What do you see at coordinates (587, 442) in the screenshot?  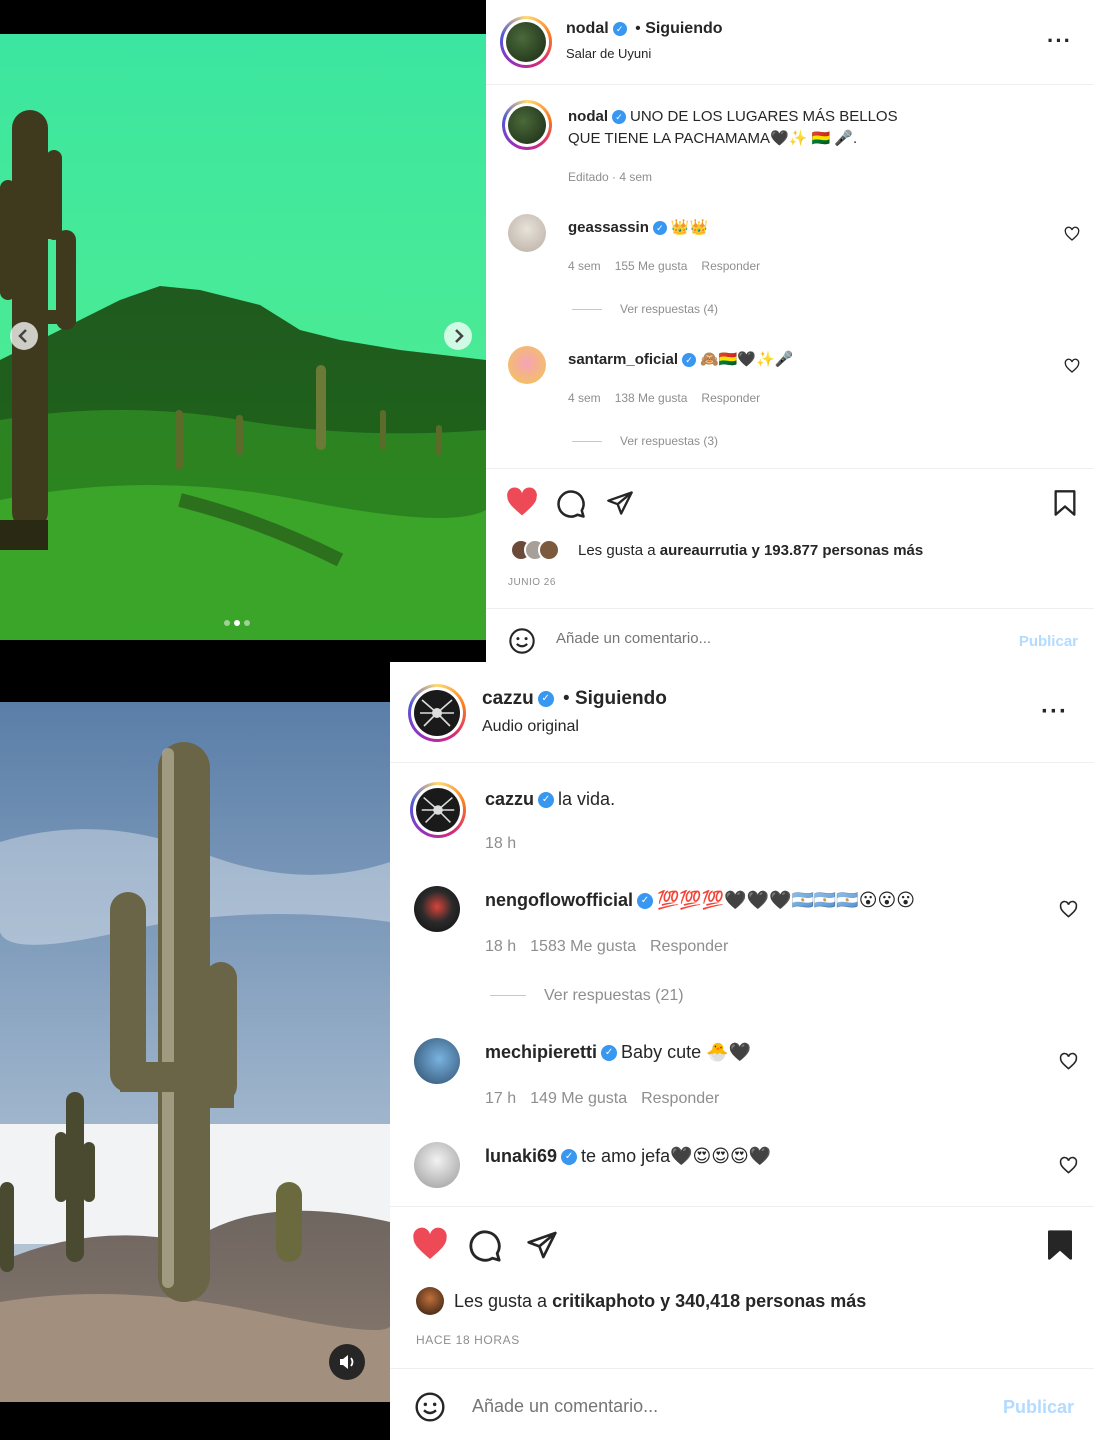 I see `replies-divider` at bounding box center [587, 442].